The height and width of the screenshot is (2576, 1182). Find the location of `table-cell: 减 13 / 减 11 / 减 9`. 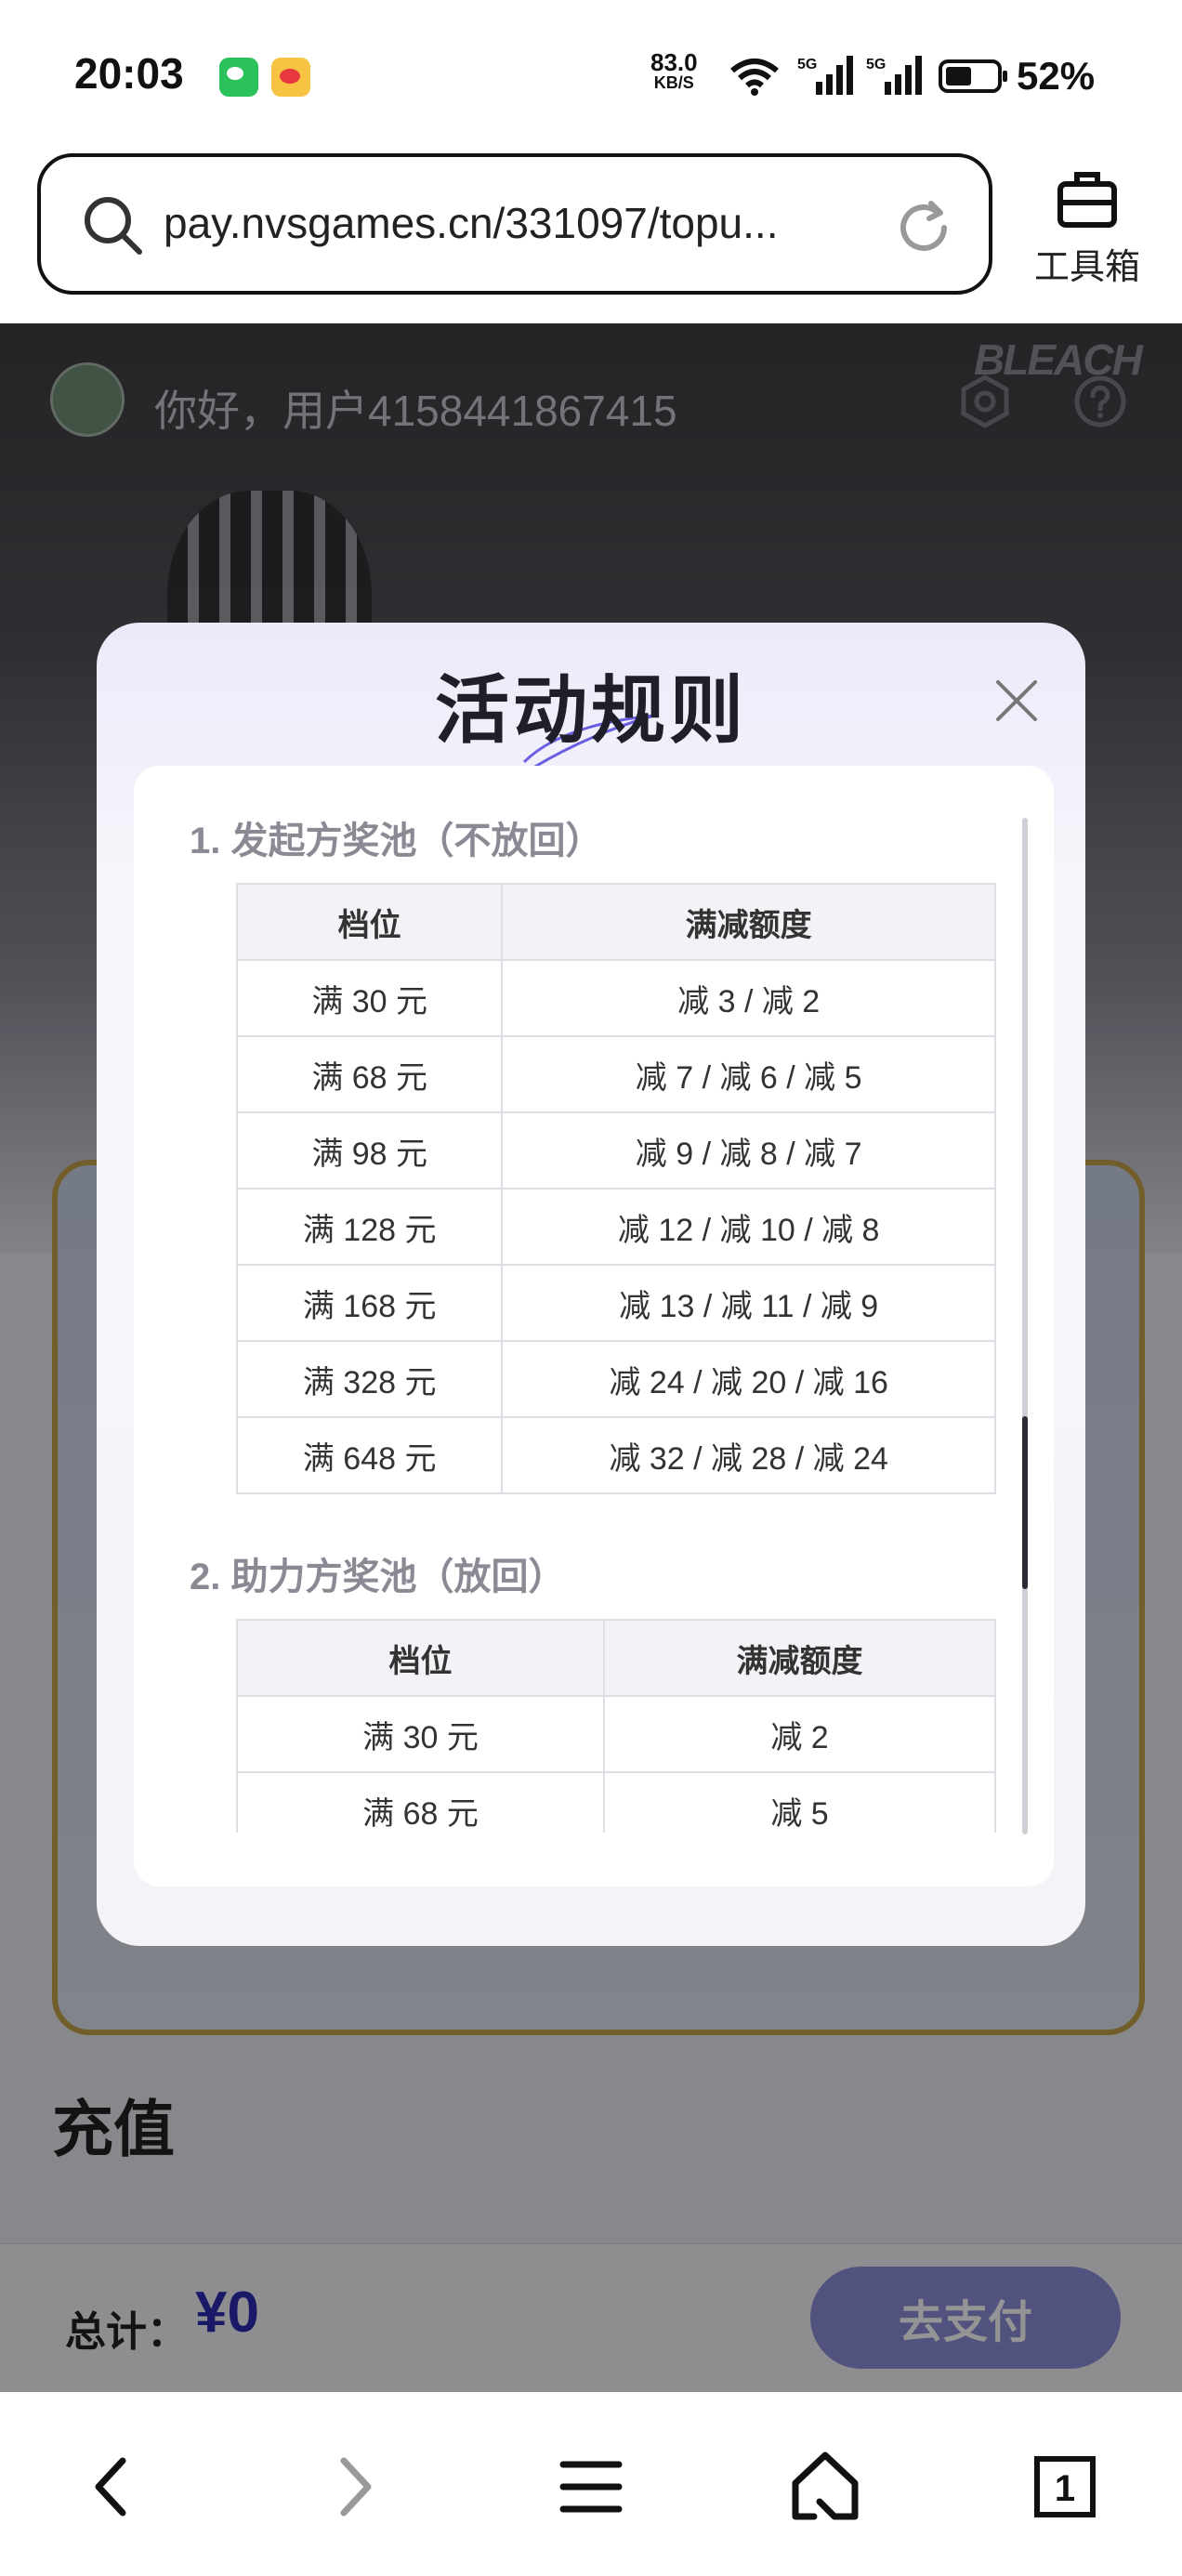

table-cell: 减 13 / 减 11 / 减 9 is located at coordinates (748, 1303).